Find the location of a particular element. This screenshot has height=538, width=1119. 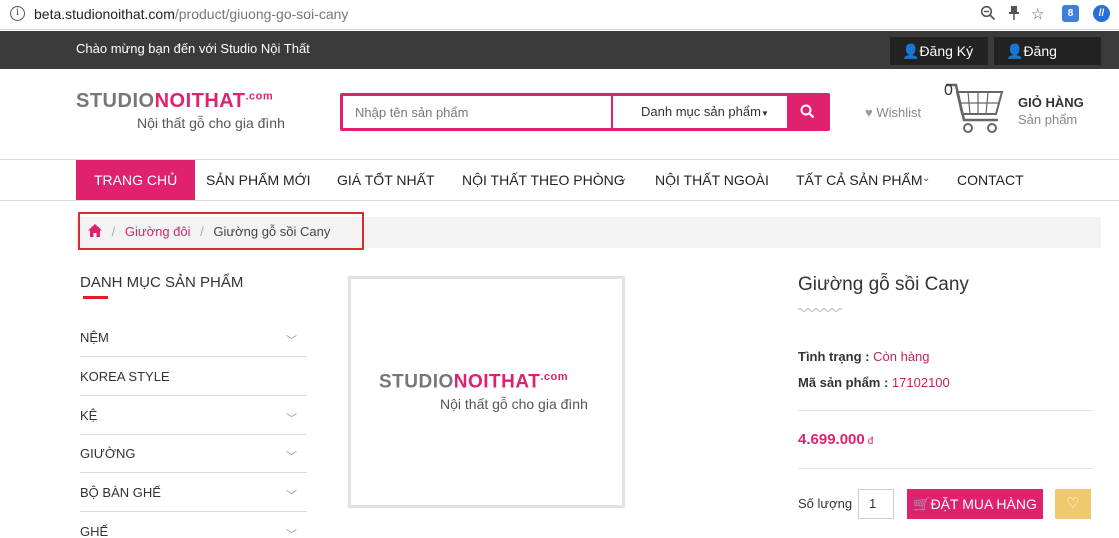

cart-title: GIỎ HÀNG is located at coordinates (1051, 102).